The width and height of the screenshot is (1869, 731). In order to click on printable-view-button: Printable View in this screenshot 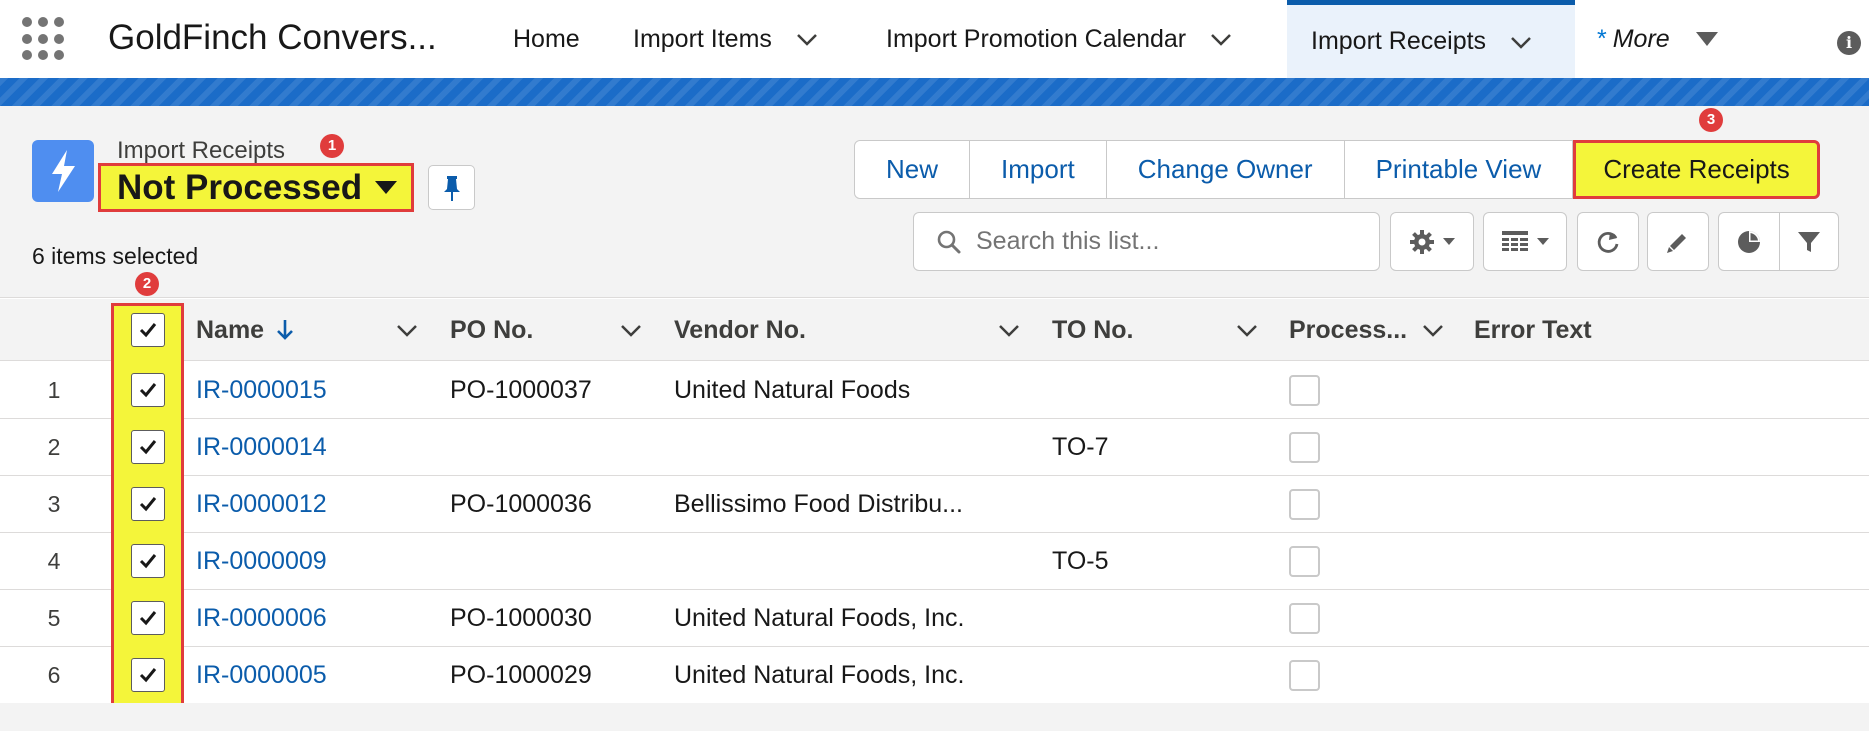, I will do `click(1459, 169)`.